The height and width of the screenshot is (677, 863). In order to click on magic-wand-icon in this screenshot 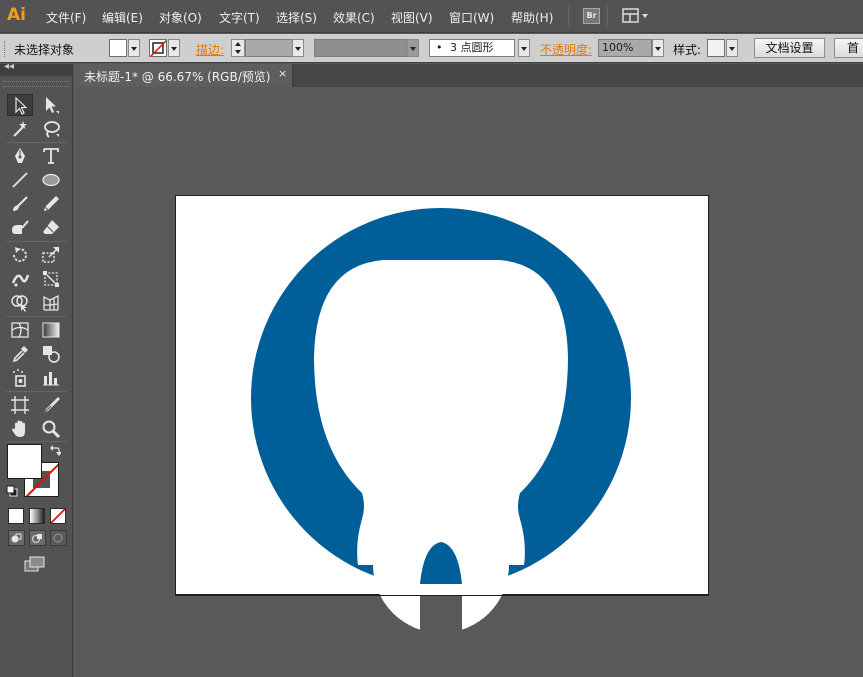, I will do `click(20, 129)`.